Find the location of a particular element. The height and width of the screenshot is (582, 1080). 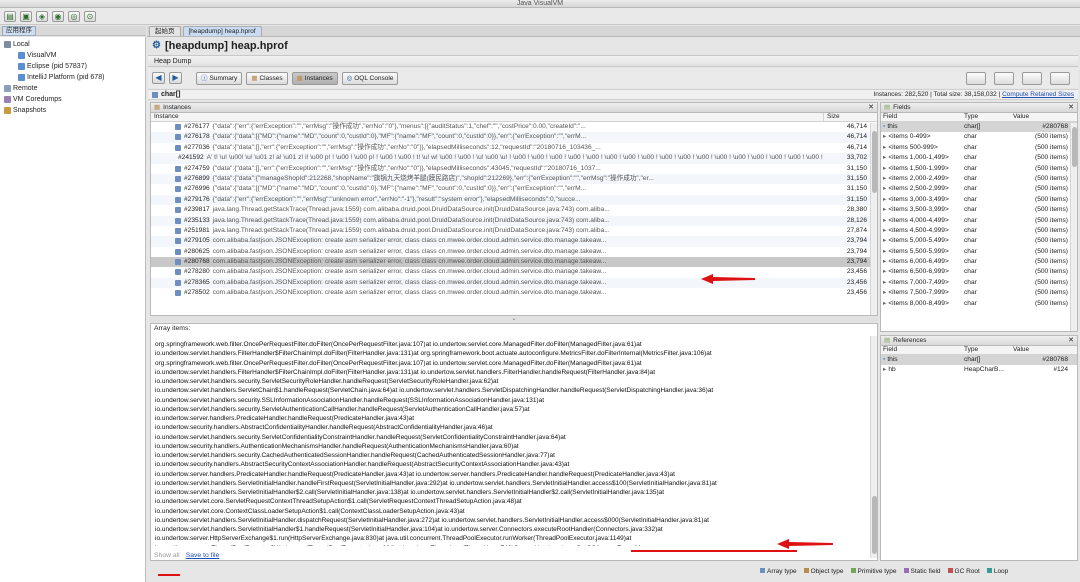

instances-scrollbar is located at coordinates (873, 219).